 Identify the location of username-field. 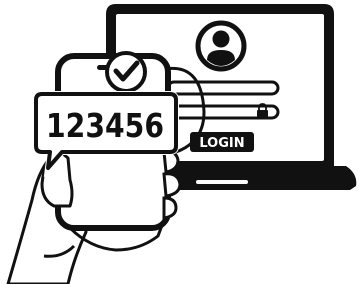
(223, 88).